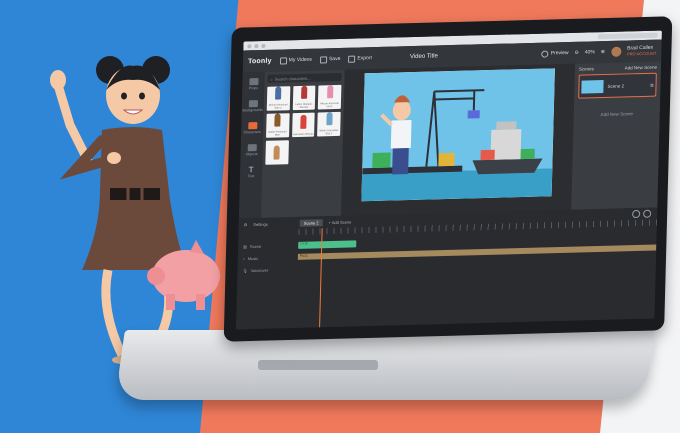 This screenshot has height=433, width=680. I want to click on sidebar-item-backgrounds: Backgrounds, so click(253, 106).